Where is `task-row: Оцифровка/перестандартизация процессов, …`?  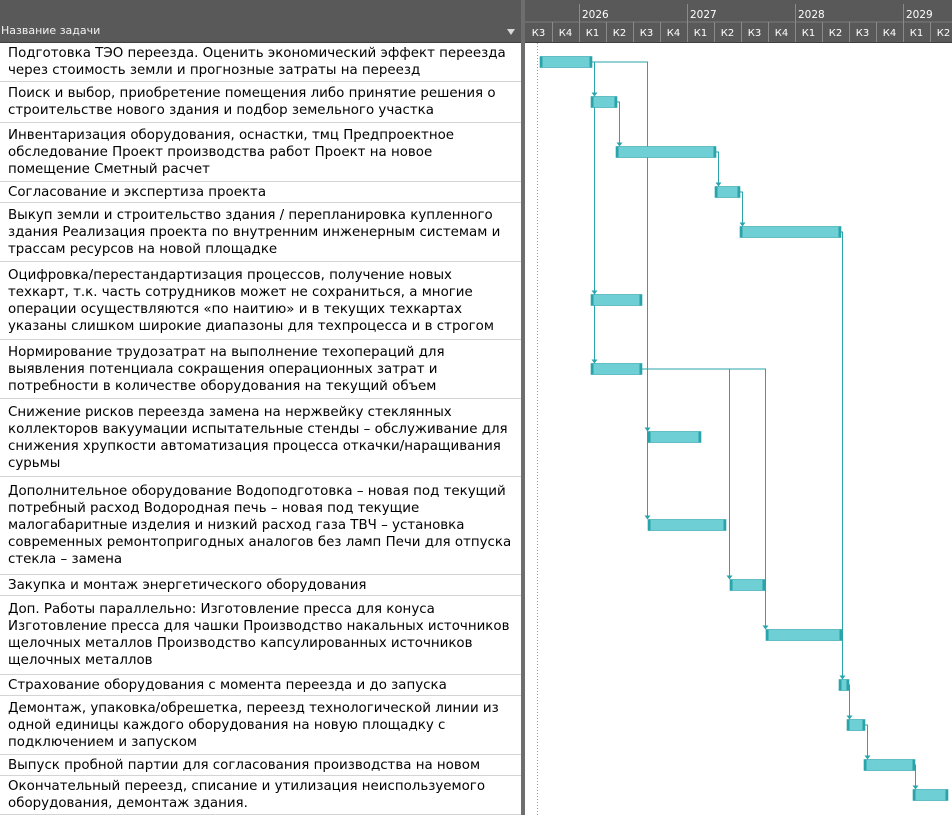 task-row: Оцифровка/перестандартизация процессов, … is located at coordinates (260, 301).